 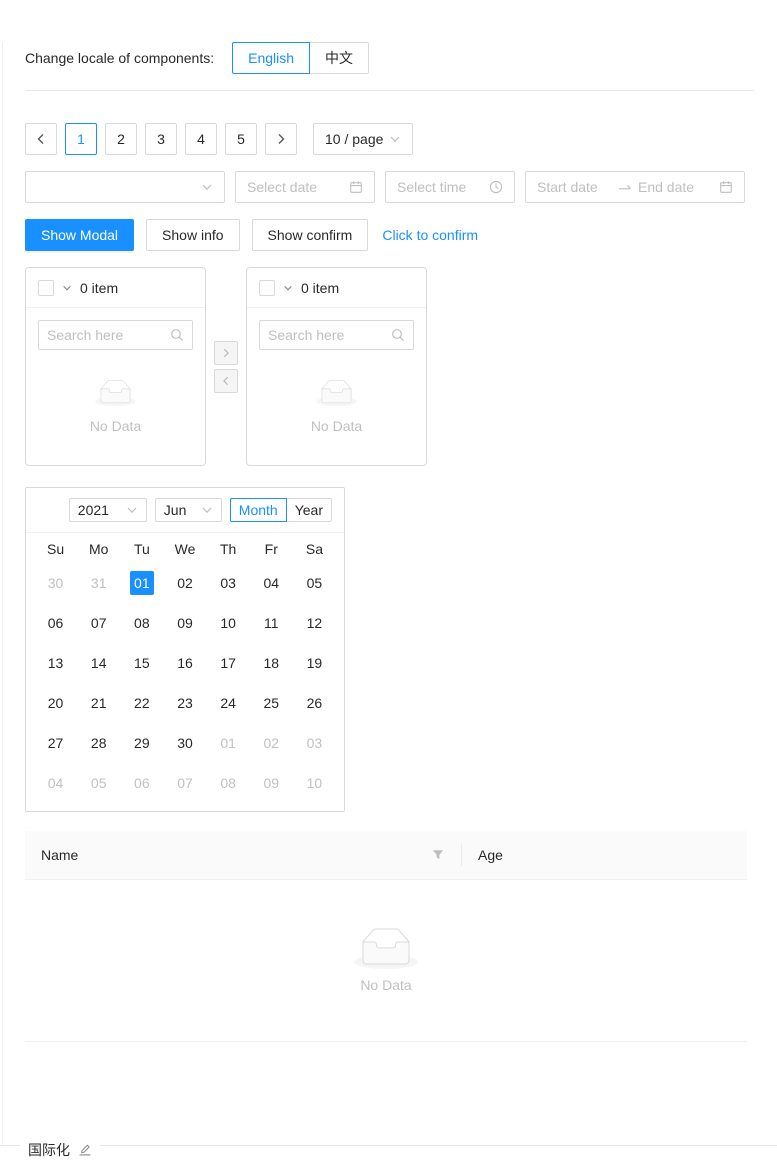 I want to click on transfer-to-right-button, so click(x=226, y=352).